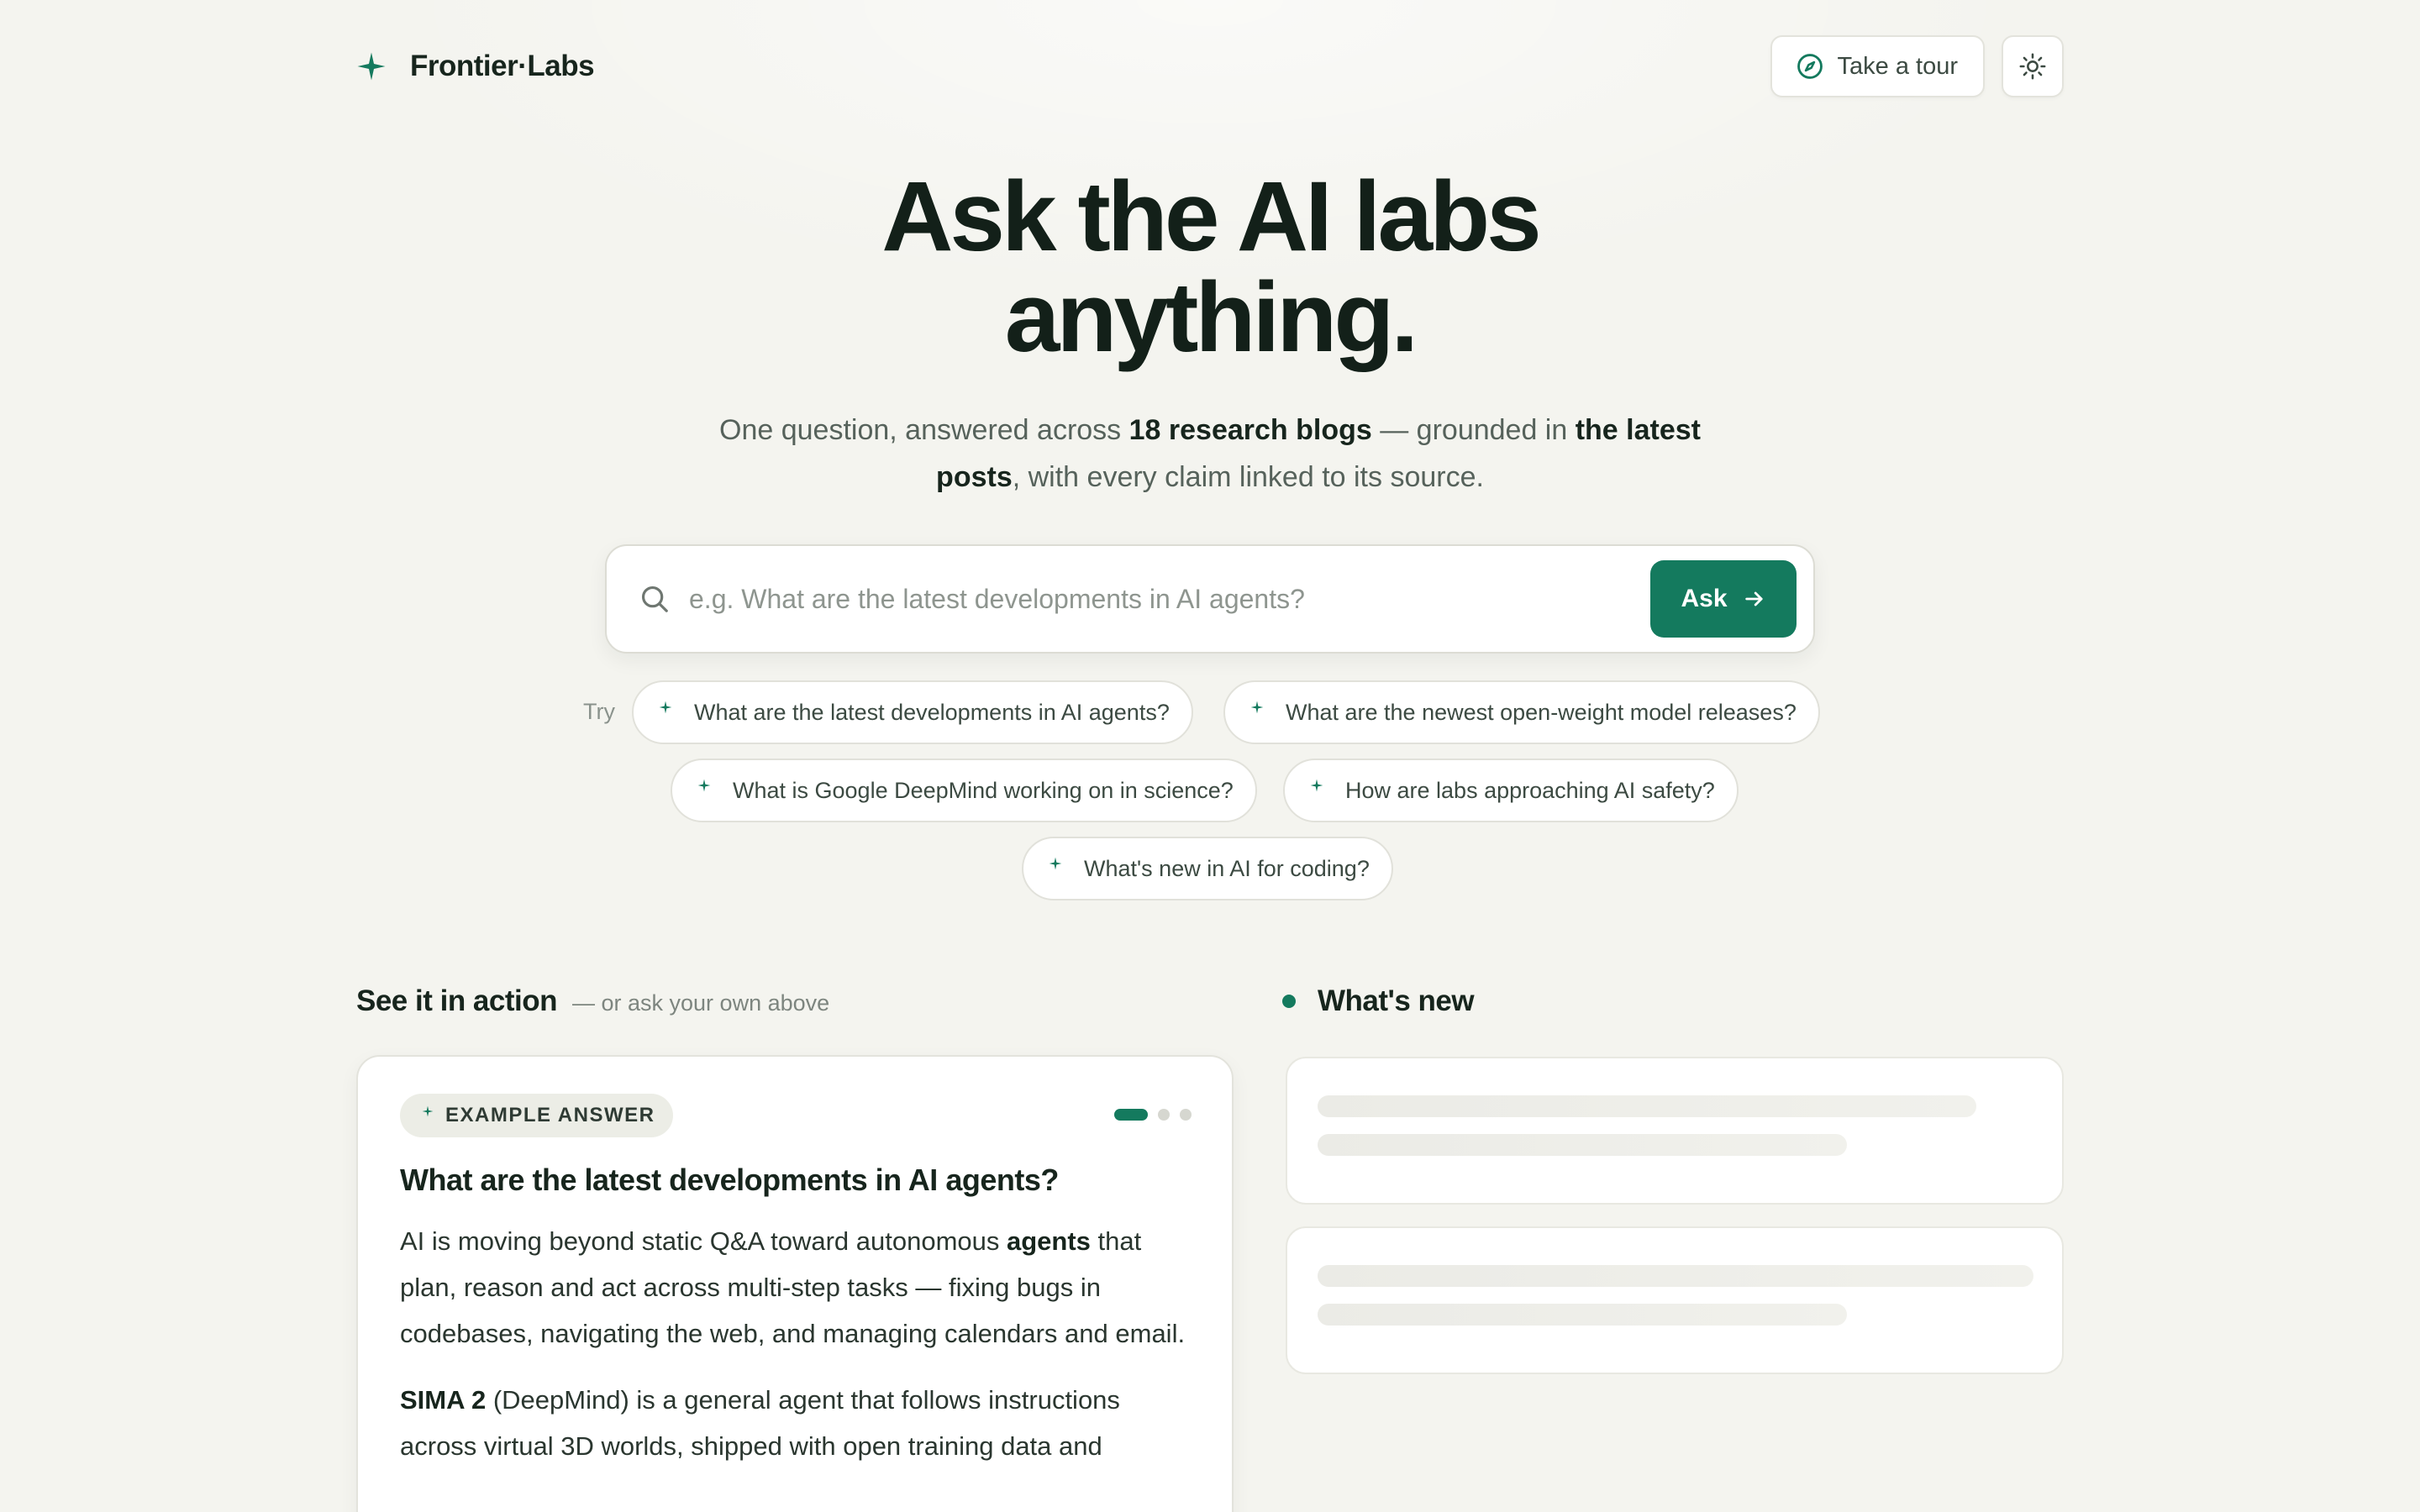  What do you see at coordinates (1049, 1241) in the screenshot?
I see `answer-emphasis: agents` at bounding box center [1049, 1241].